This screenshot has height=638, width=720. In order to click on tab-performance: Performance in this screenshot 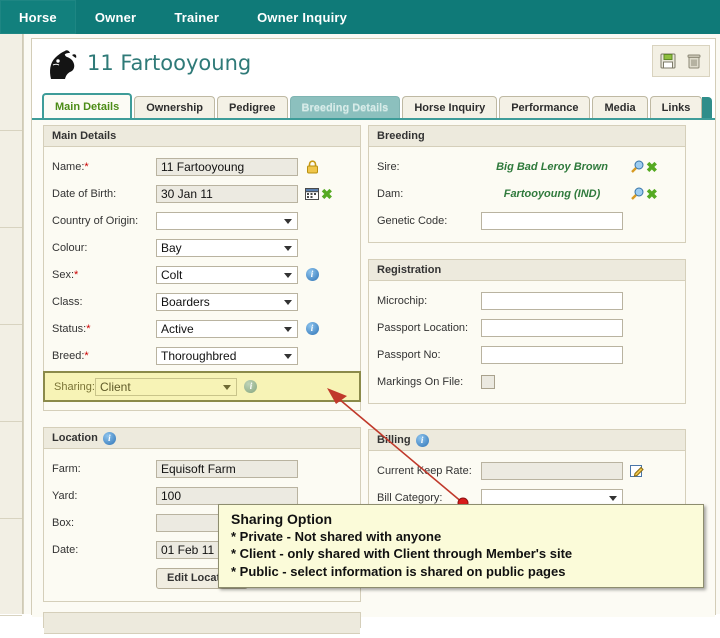, I will do `click(545, 107)`.